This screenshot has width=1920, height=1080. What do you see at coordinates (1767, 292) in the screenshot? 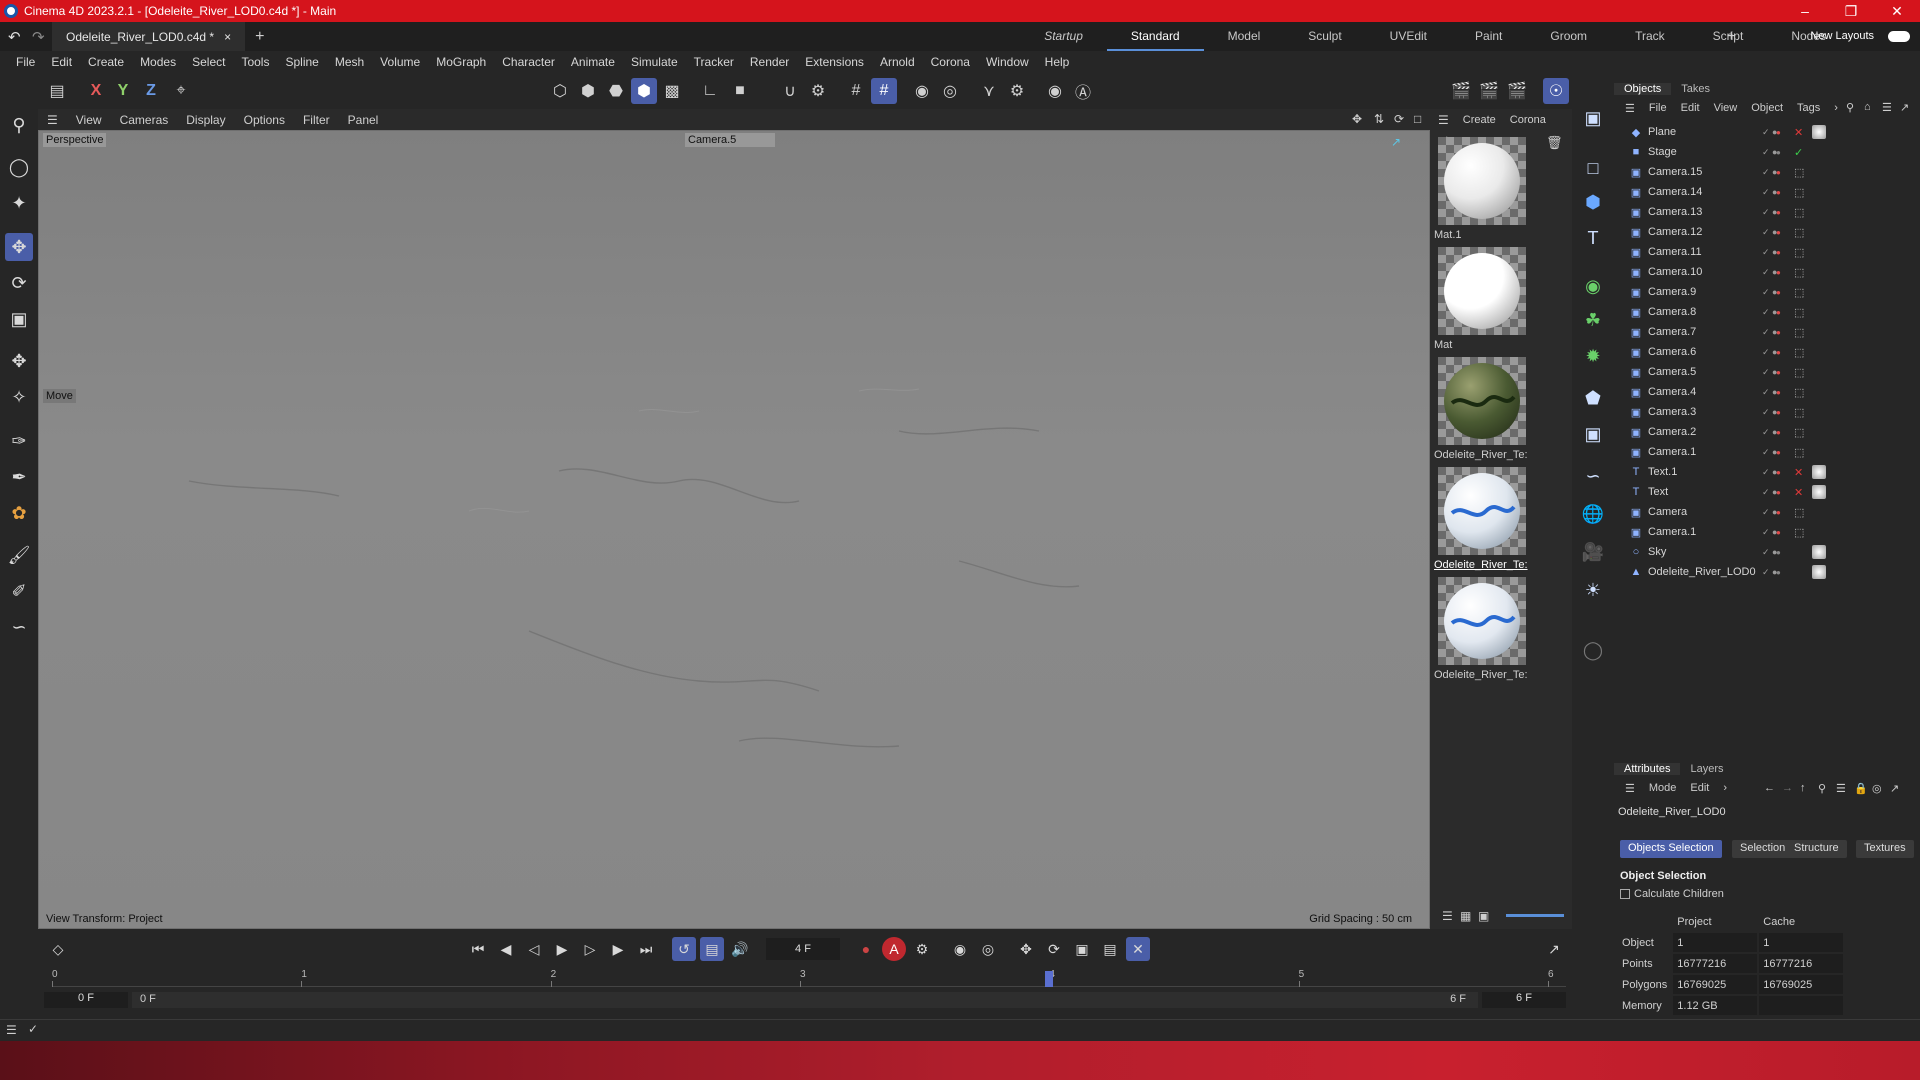
I see `object-row: ▣ Camera.9 ✓ ● ● ⬚` at bounding box center [1767, 292].